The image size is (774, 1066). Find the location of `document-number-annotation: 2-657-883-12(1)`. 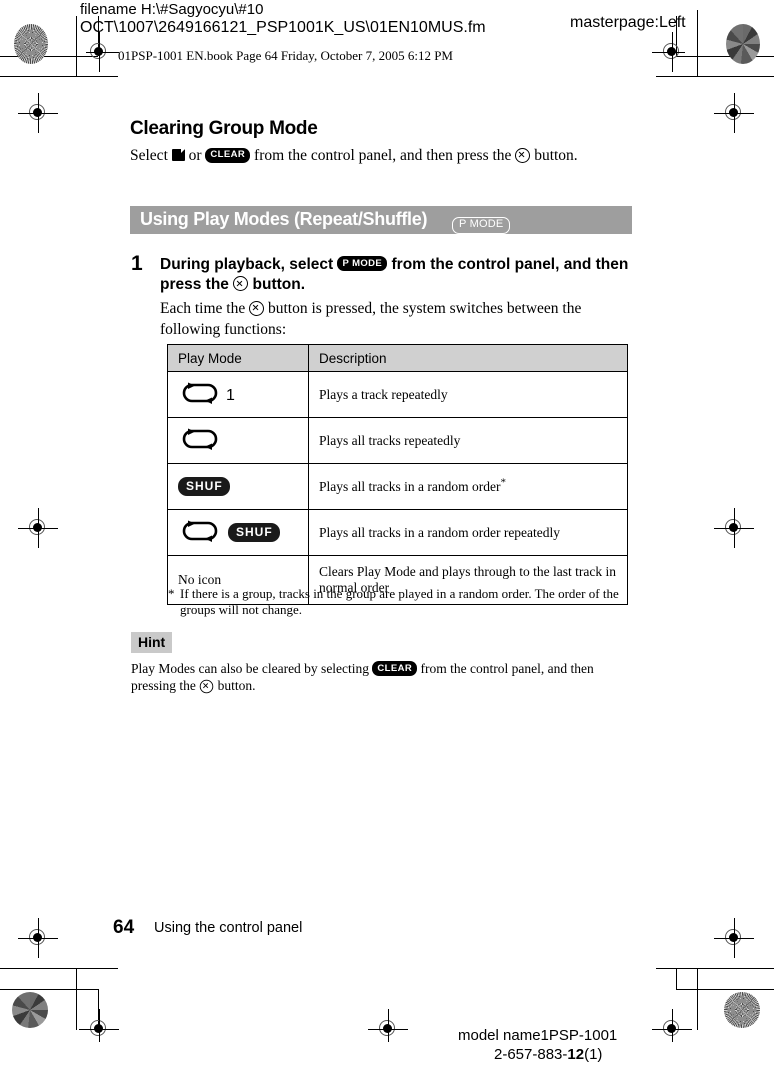

document-number-annotation: 2-657-883-12(1) is located at coordinates (548, 1054).